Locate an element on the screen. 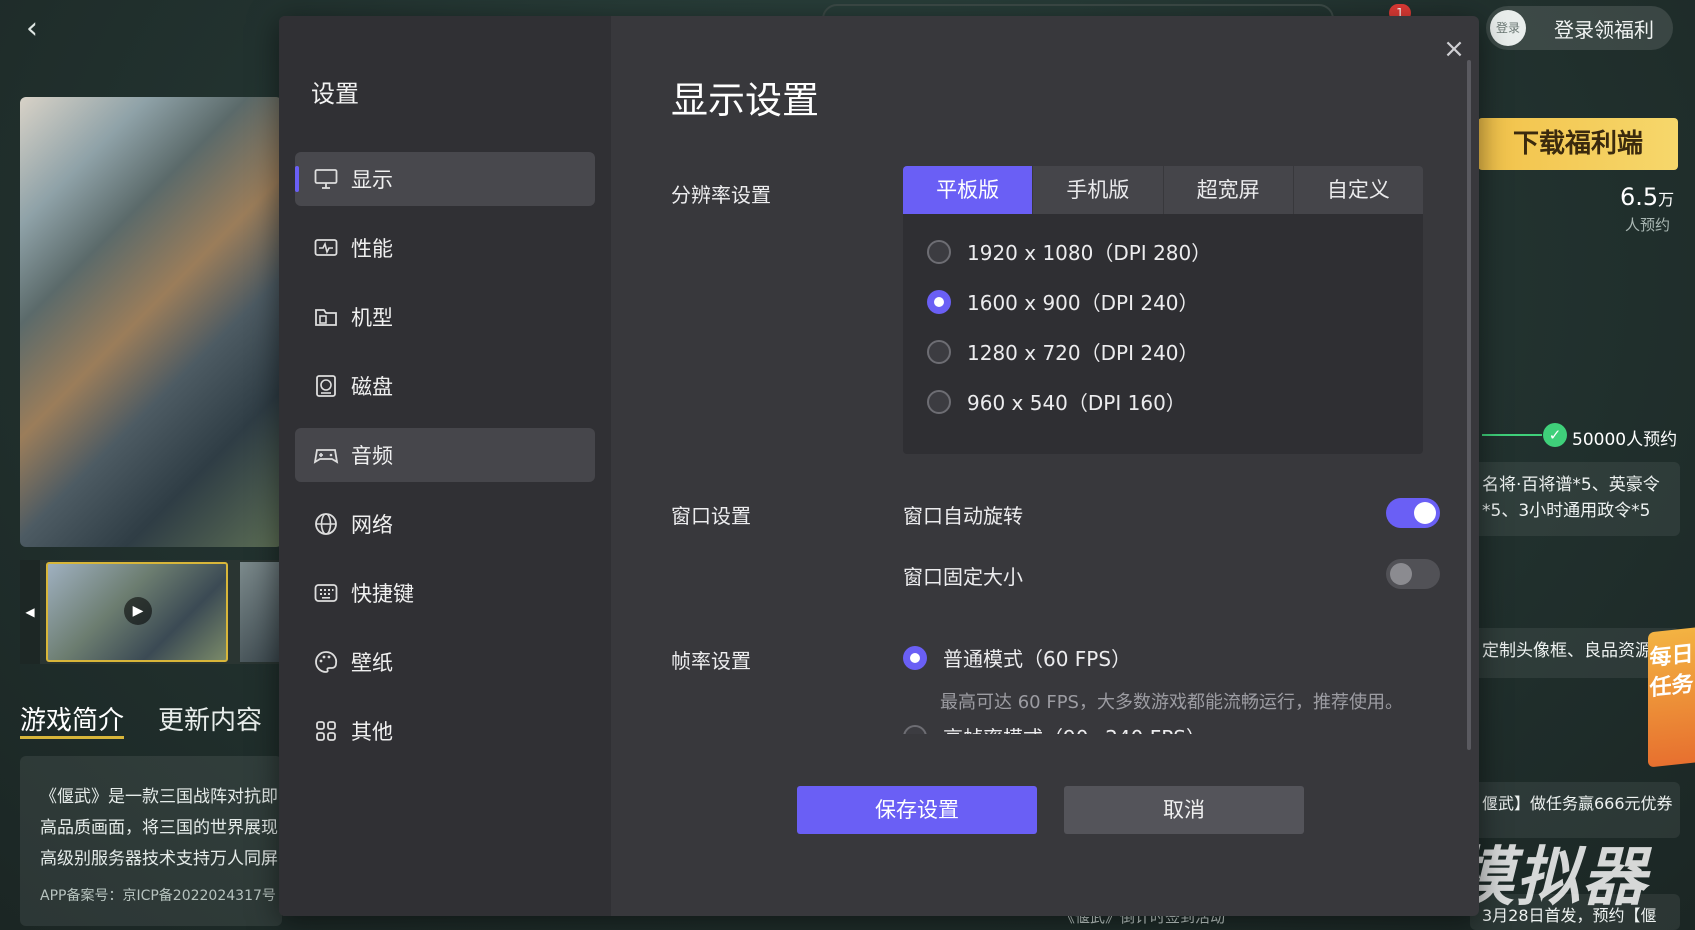  tab-ultrawide: 超宽屏 is located at coordinates (1229, 190).